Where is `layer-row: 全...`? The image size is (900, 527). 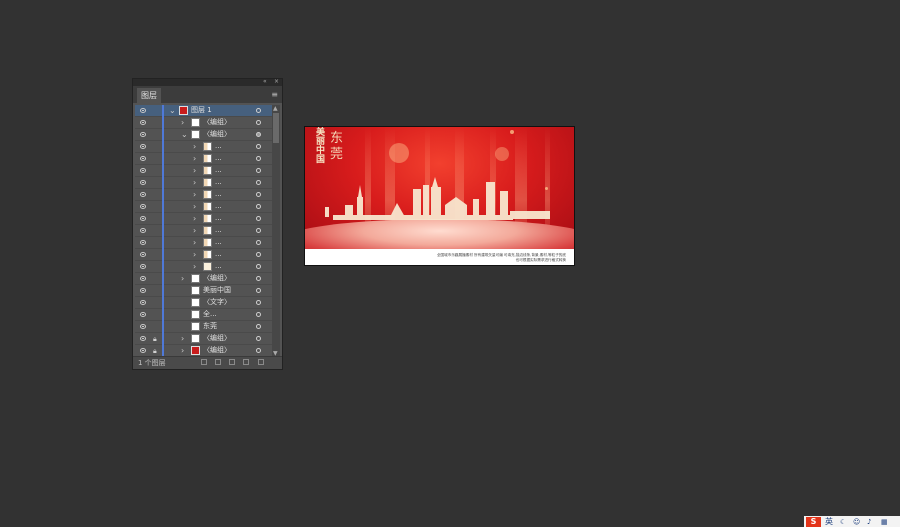
layer-row: 全... is located at coordinates (204, 315).